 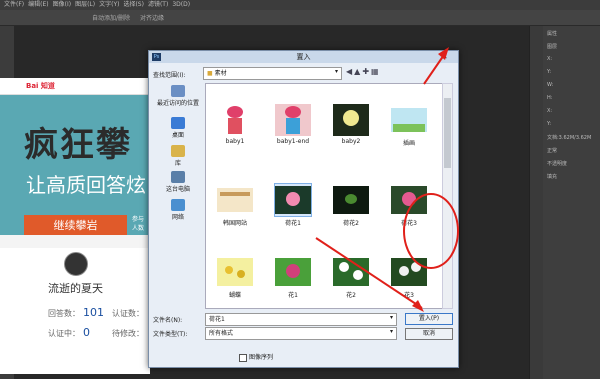 I want to click on arrow-to-place-button, so click(x=369, y=273).